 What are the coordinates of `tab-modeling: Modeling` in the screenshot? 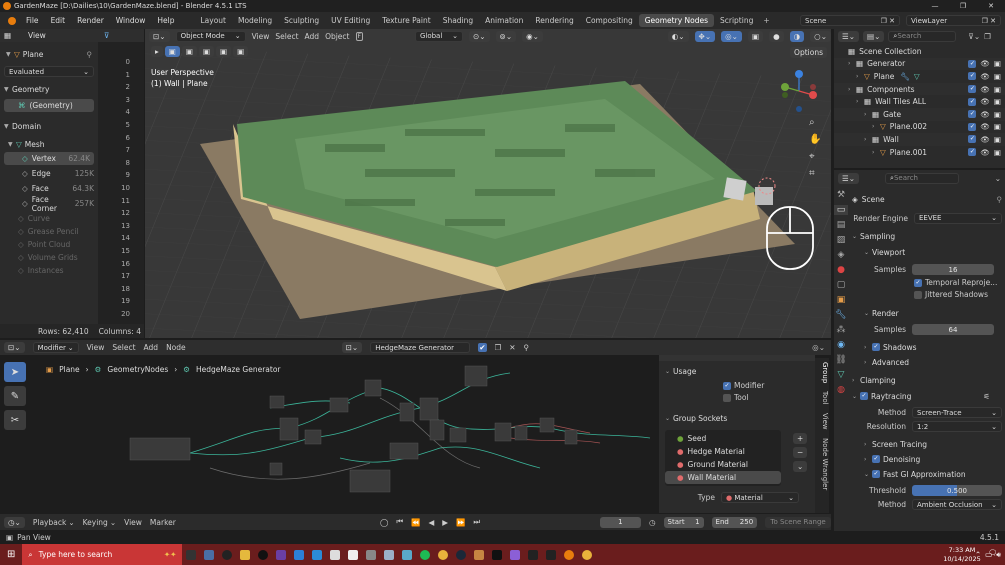 It's located at (255, 20).